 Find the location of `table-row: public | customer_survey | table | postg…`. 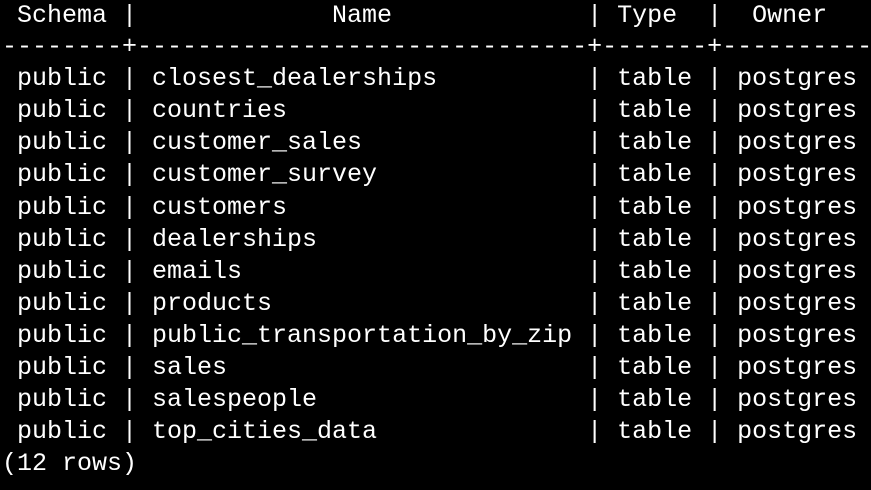

table-row: public | customer_survey | table | postg… is located at coordinates (430, 175).